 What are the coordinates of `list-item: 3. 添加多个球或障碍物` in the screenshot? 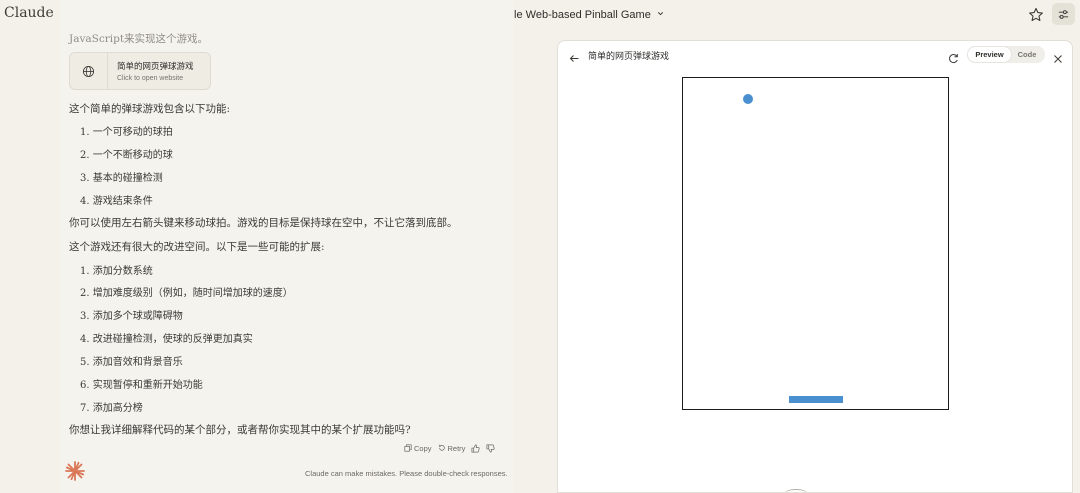 It's located at (131, 316).